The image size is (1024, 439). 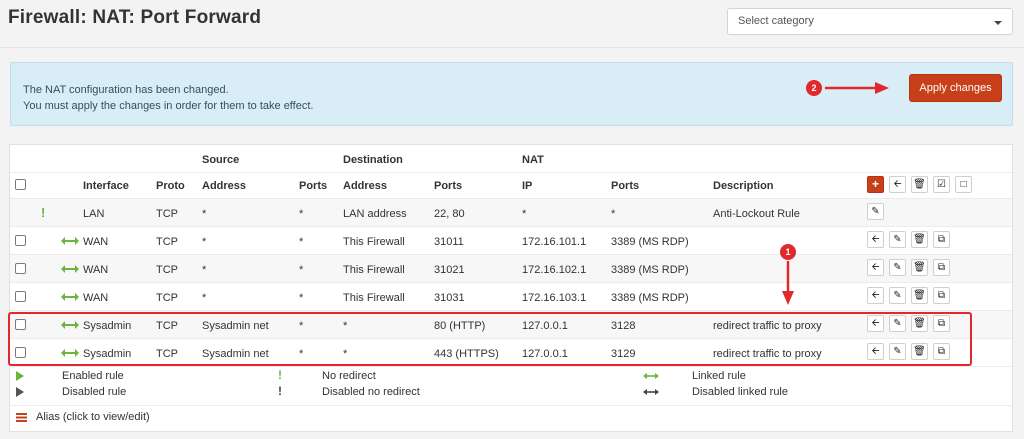 What do you see at coordinates (20, 392) in the screenshot?
I see `disabled-rule-icon` at bounding box center [20, 392].